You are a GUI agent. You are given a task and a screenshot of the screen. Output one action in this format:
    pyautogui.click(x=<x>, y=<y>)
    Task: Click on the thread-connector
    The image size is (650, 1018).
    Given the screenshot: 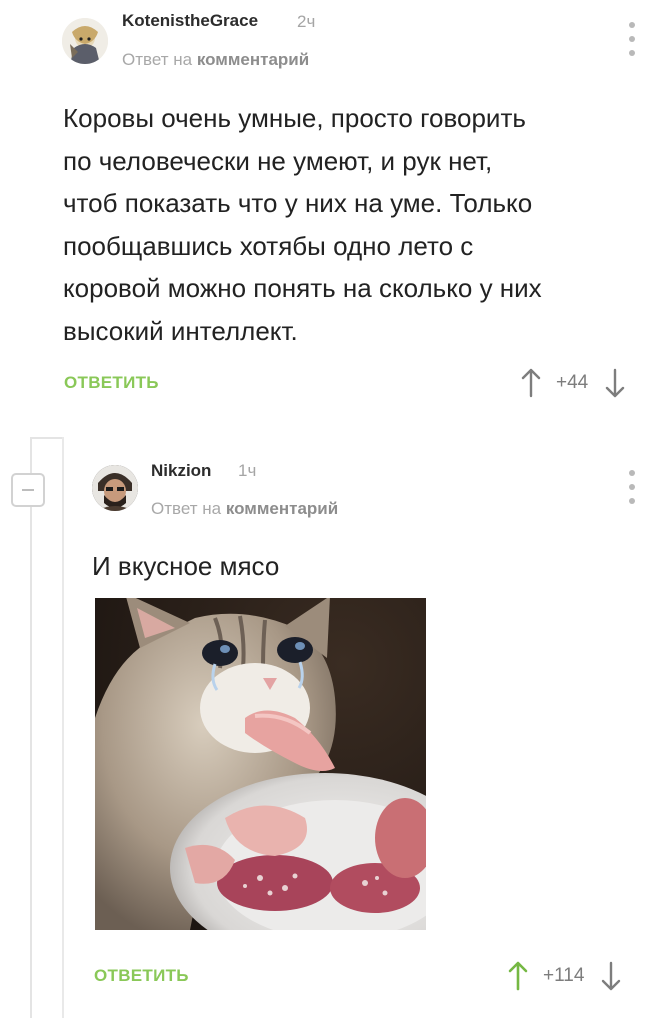 What is the action you would take?
    pyautogui.click(x=46, y=438)
    